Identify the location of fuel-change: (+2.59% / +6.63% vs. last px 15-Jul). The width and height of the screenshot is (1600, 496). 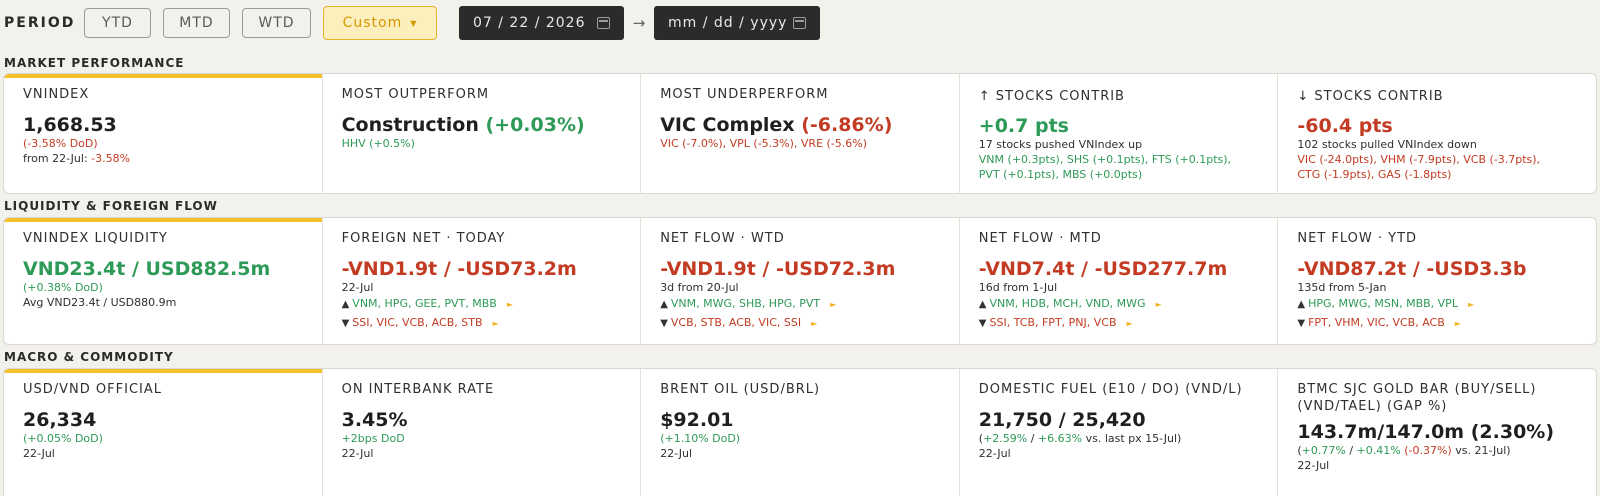
(1080, 438).